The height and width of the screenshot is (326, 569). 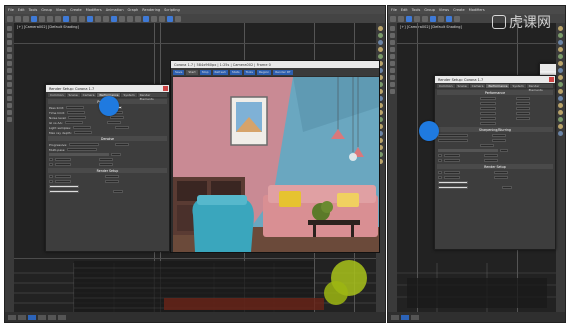 What do you see at coordinates (416, 10) in the screenshot?
I see `menu-item: Tools` at bounding box center [416, 10].